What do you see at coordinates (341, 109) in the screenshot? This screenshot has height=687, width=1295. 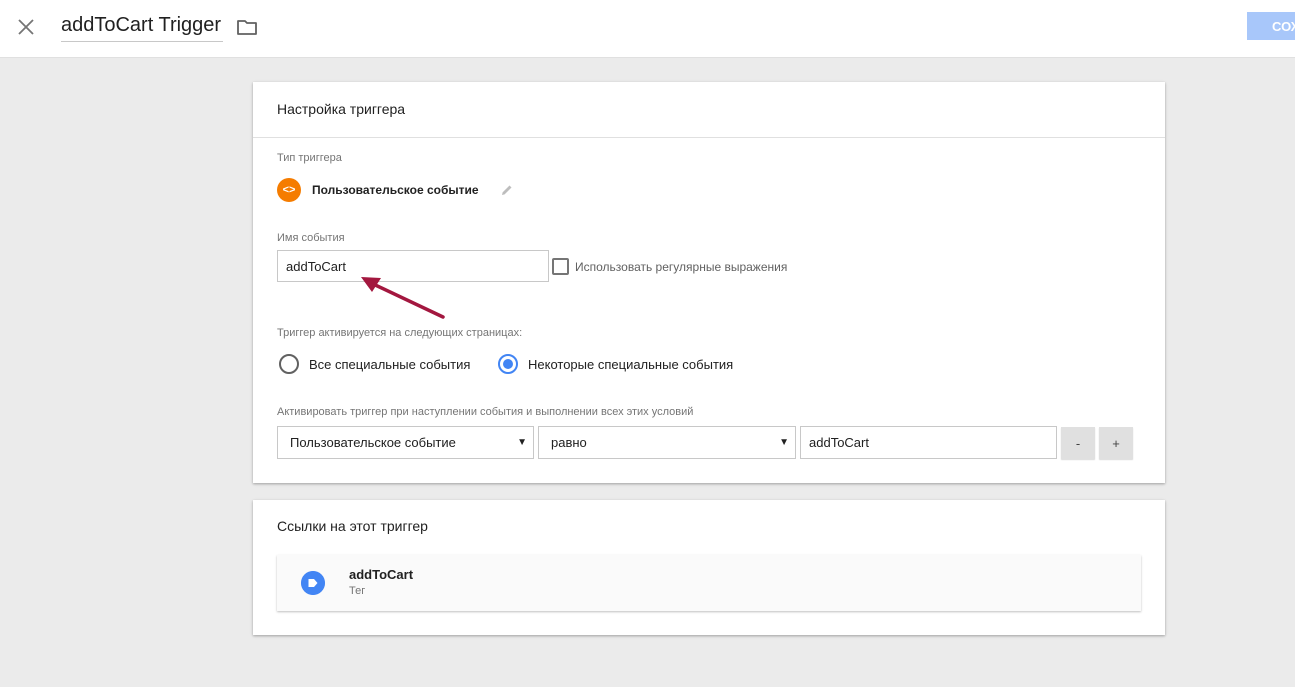 I see `card-title: Настройка триггера` at bounding box center [341, 109].